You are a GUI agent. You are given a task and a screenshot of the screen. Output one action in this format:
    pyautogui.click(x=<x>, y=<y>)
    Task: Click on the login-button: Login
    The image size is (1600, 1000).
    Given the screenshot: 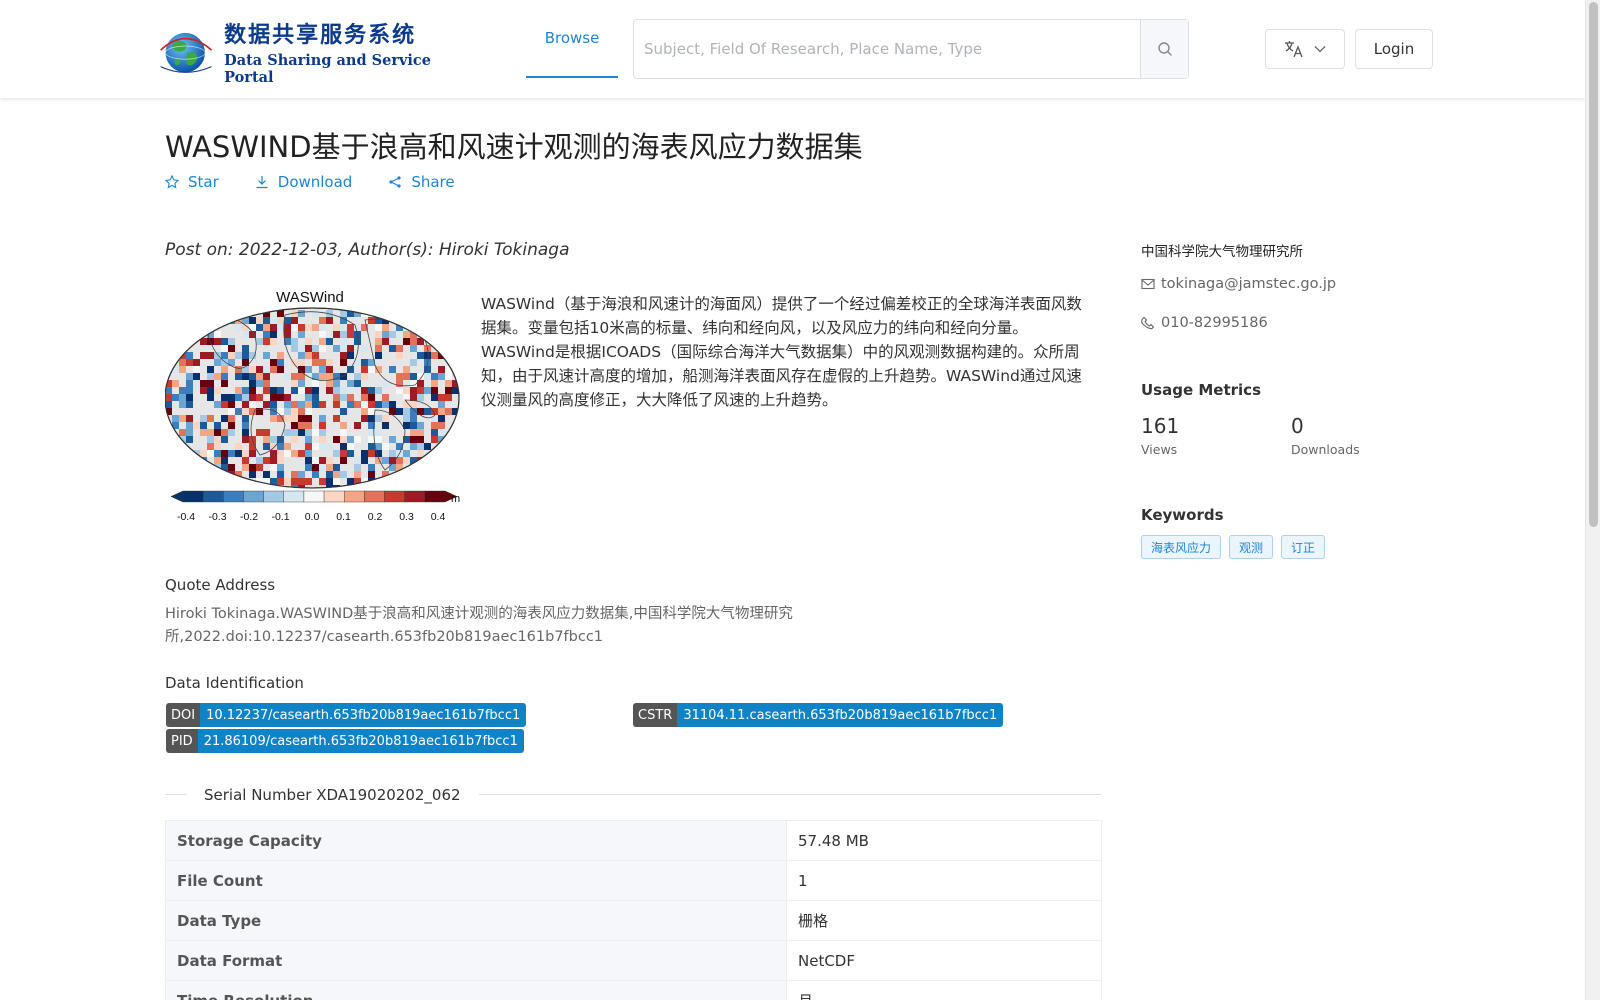 What is the action you would take?
    pyautogui.click(x=1394, y=49)
    